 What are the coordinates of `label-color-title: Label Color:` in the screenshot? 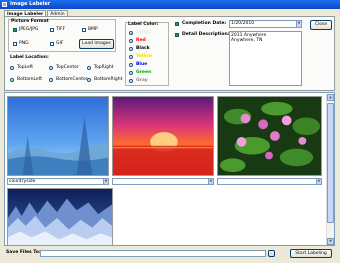 It's located at (143, 24).